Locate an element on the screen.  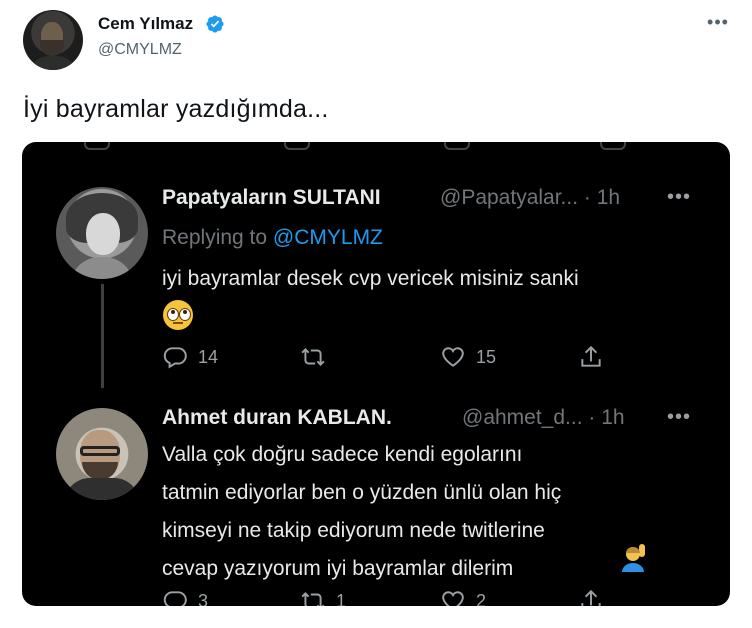
reply-count: 3 is located at coordinates (203, 598).